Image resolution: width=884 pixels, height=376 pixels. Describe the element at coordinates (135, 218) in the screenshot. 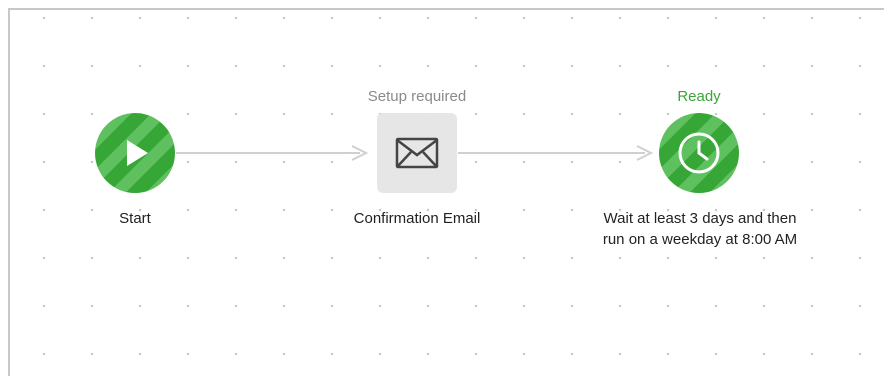

I see `start-node-label: Start` at that location.